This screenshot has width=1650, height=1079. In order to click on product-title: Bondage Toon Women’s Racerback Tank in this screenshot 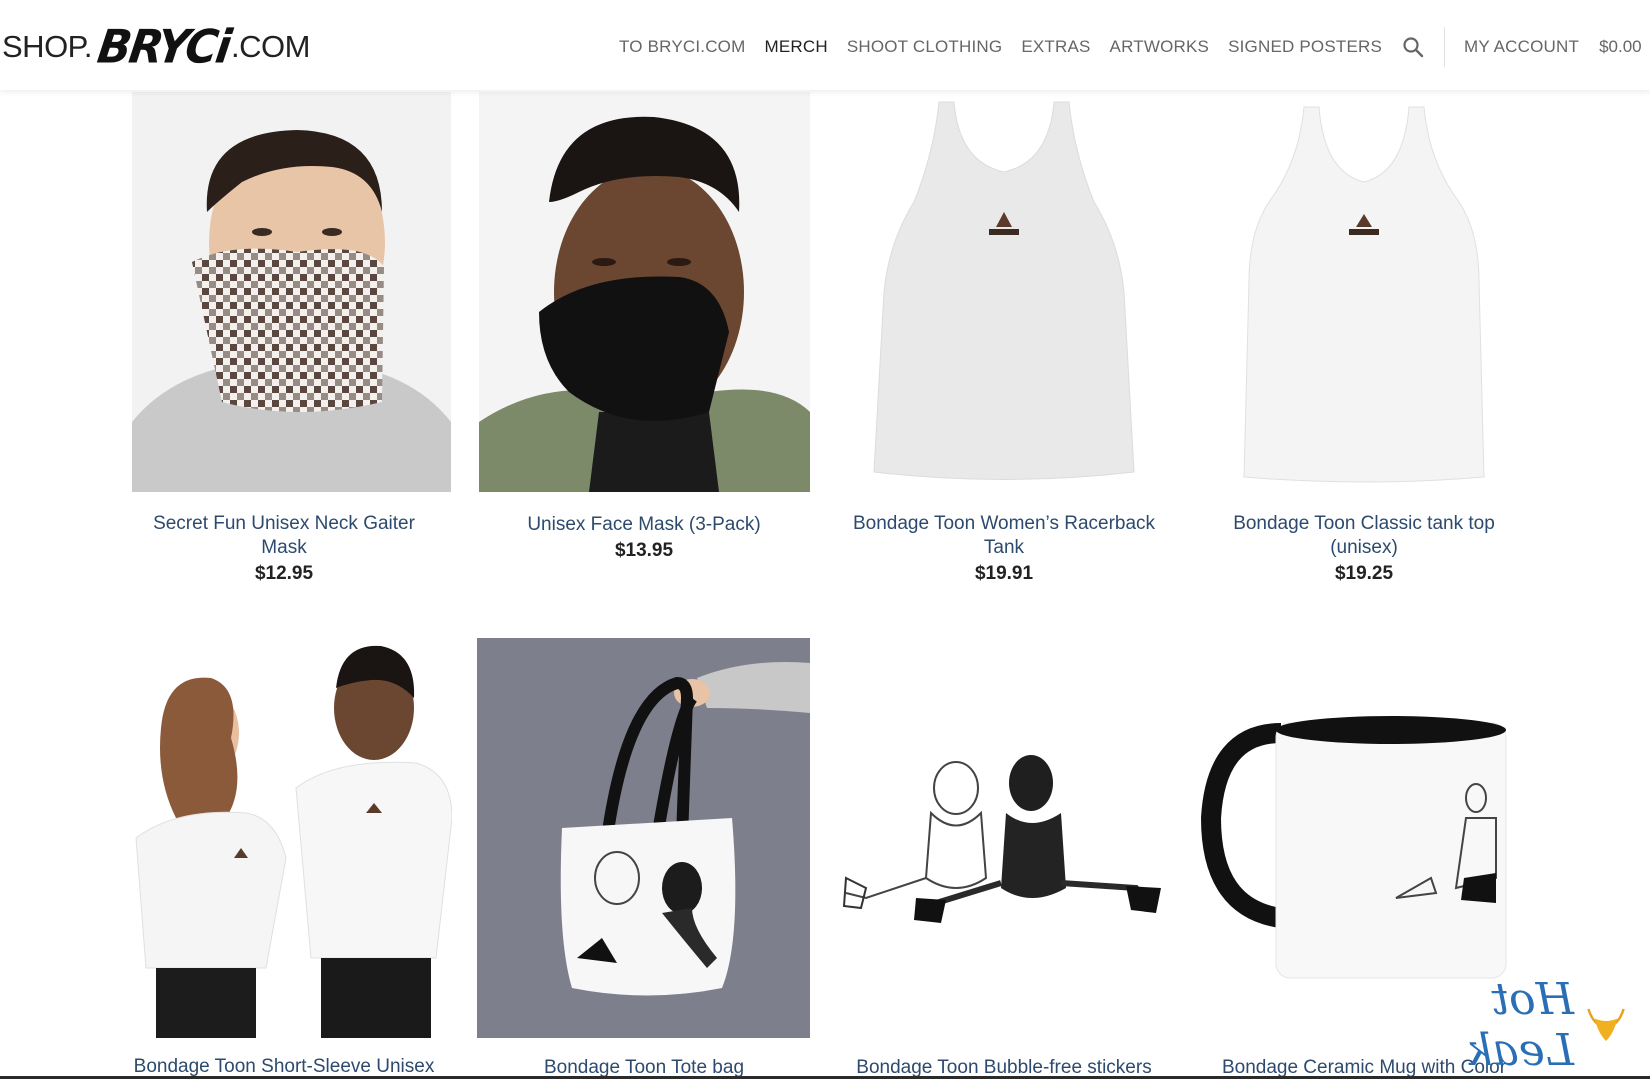, I will do `click(1004, 536)`.